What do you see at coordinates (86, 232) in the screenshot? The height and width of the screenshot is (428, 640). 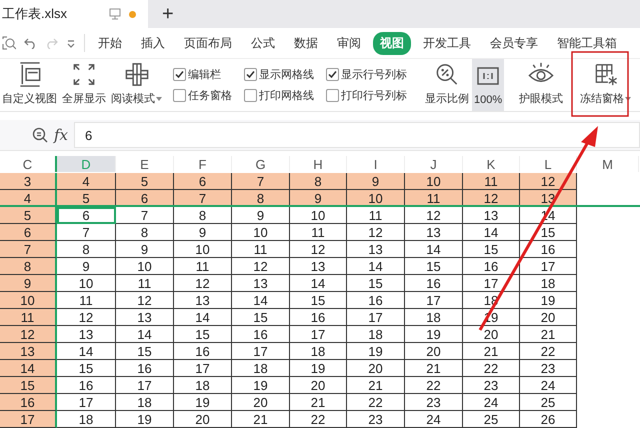 I see `table-cell: 7` at bounding box center [86, 232].